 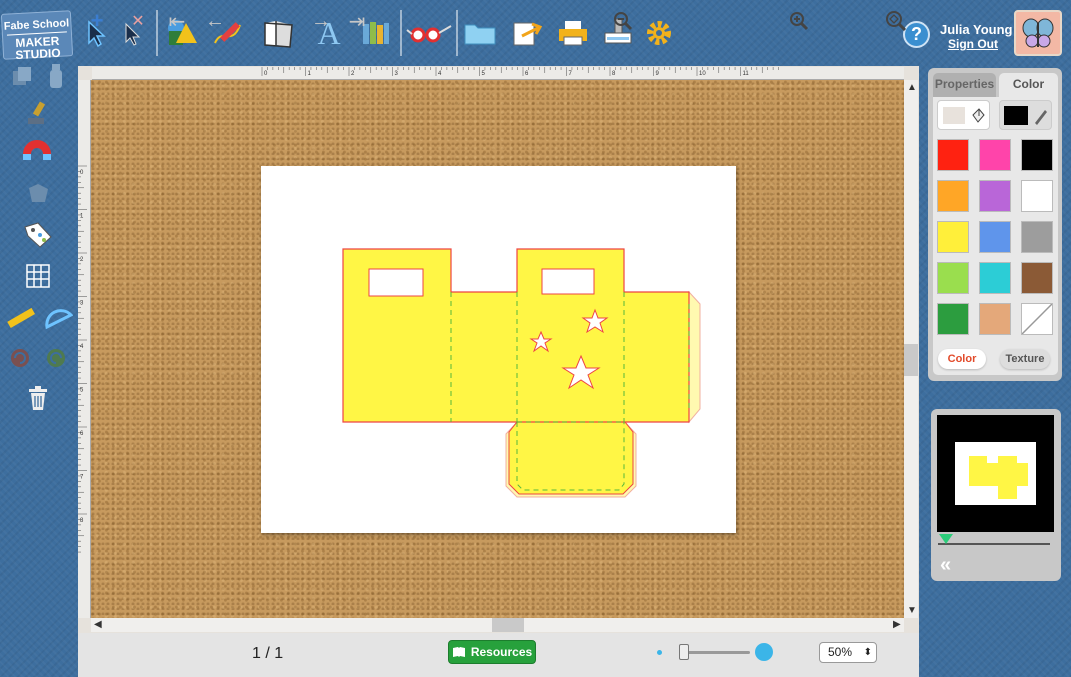 I want to click on zoom-out-icon, so click(x=623, y=21).